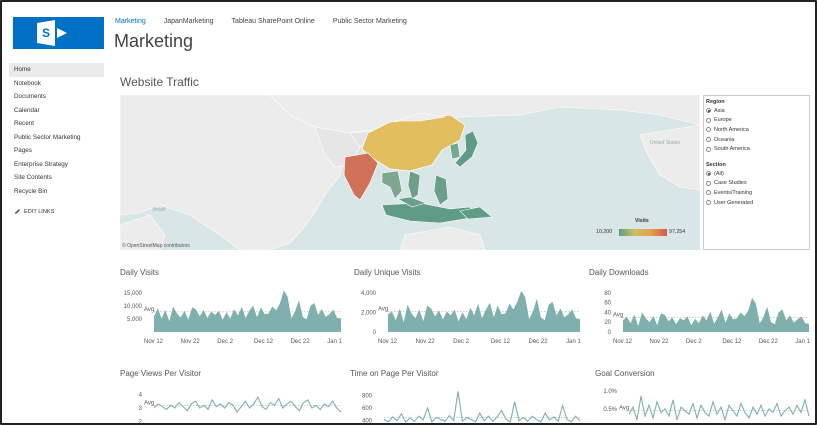 This screenshot has width=817, height=425. Describe the element at coordinates (369, 313) in the screenshot. I see `y-tick-label: 2,000` at that location.